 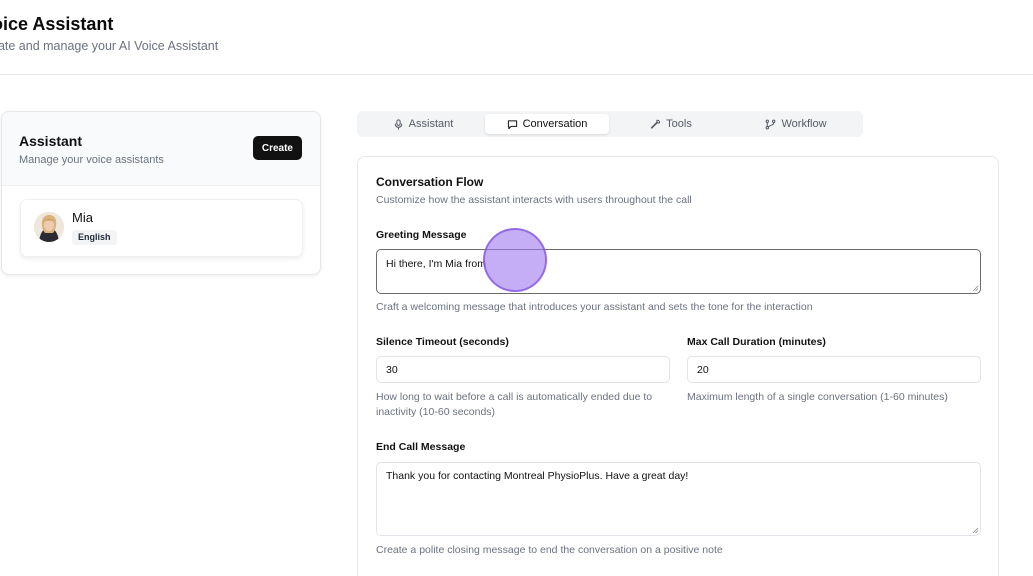 What do you see at coordinates (771, 124) in the screenshot?
I see `workflow-icon` at bounding box center [771, 124].